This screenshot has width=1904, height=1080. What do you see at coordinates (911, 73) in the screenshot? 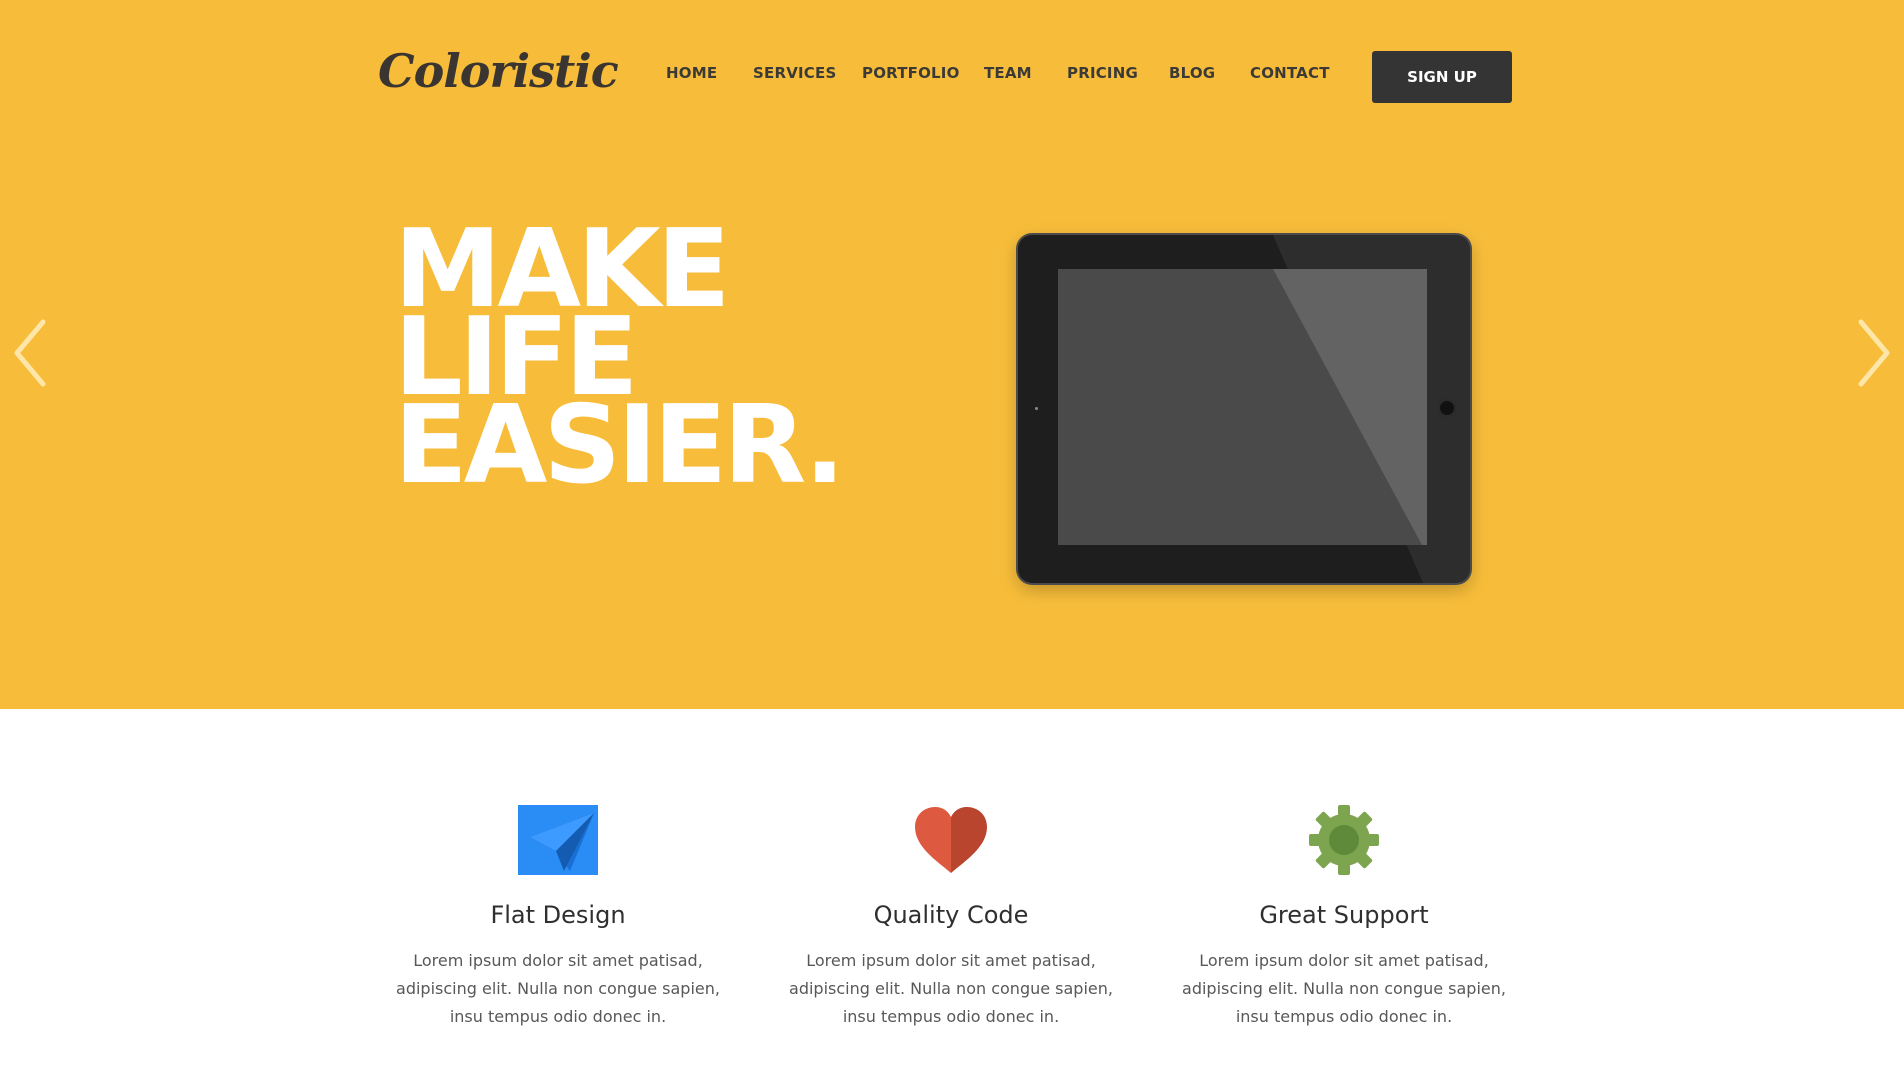
I see `nav-item-portfolio: PORTFOLIO` at bounding box center [911, 73].